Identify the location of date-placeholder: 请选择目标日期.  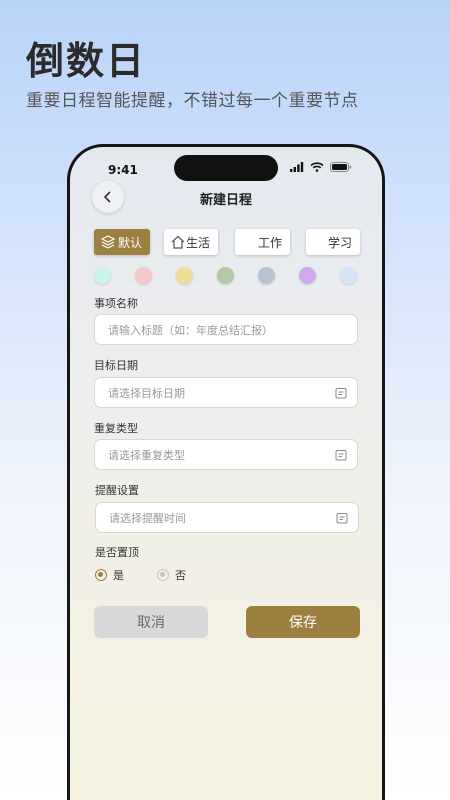
(146, 393).